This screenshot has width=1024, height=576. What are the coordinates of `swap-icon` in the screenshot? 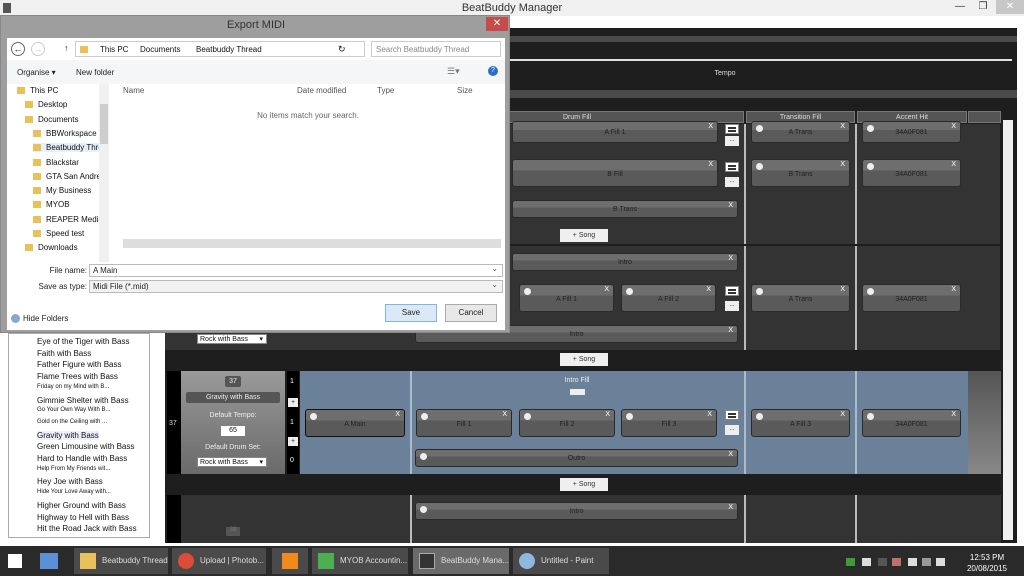 It's located at (732, 167).